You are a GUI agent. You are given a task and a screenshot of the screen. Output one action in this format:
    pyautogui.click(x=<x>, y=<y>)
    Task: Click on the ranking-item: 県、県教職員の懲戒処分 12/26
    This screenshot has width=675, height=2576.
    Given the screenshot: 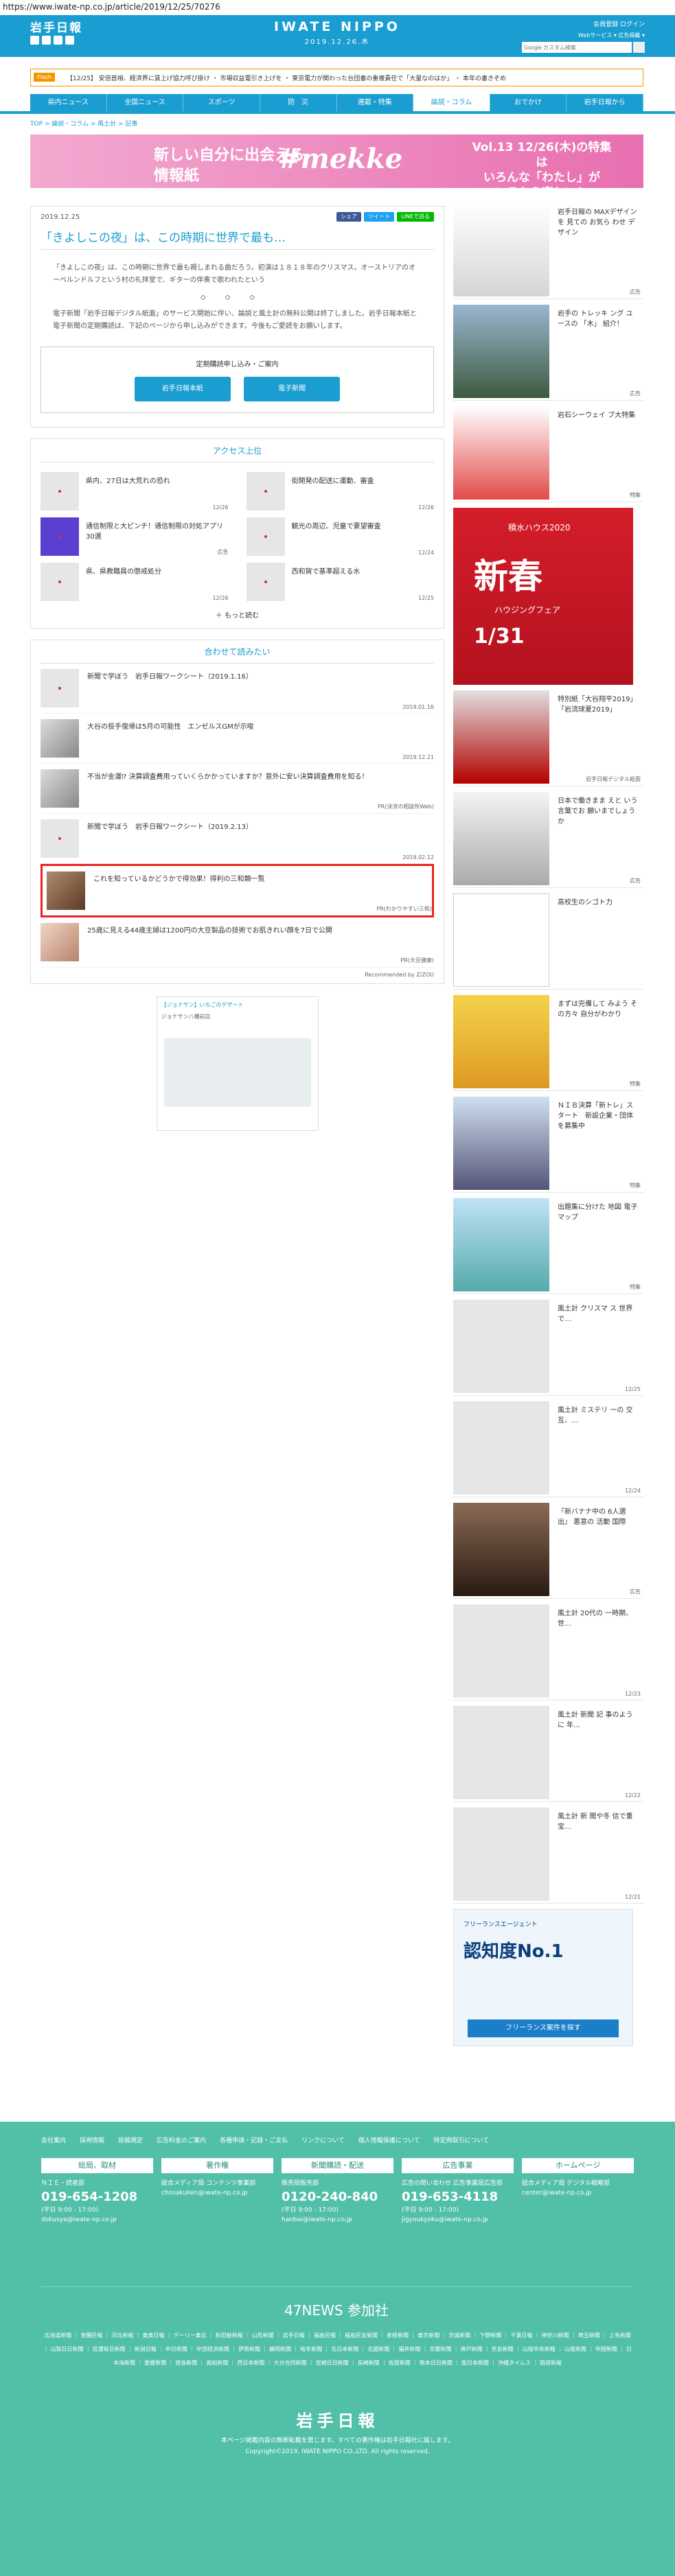 What is the action you would take?
    pyautogui.click(x=135, y=582)
    